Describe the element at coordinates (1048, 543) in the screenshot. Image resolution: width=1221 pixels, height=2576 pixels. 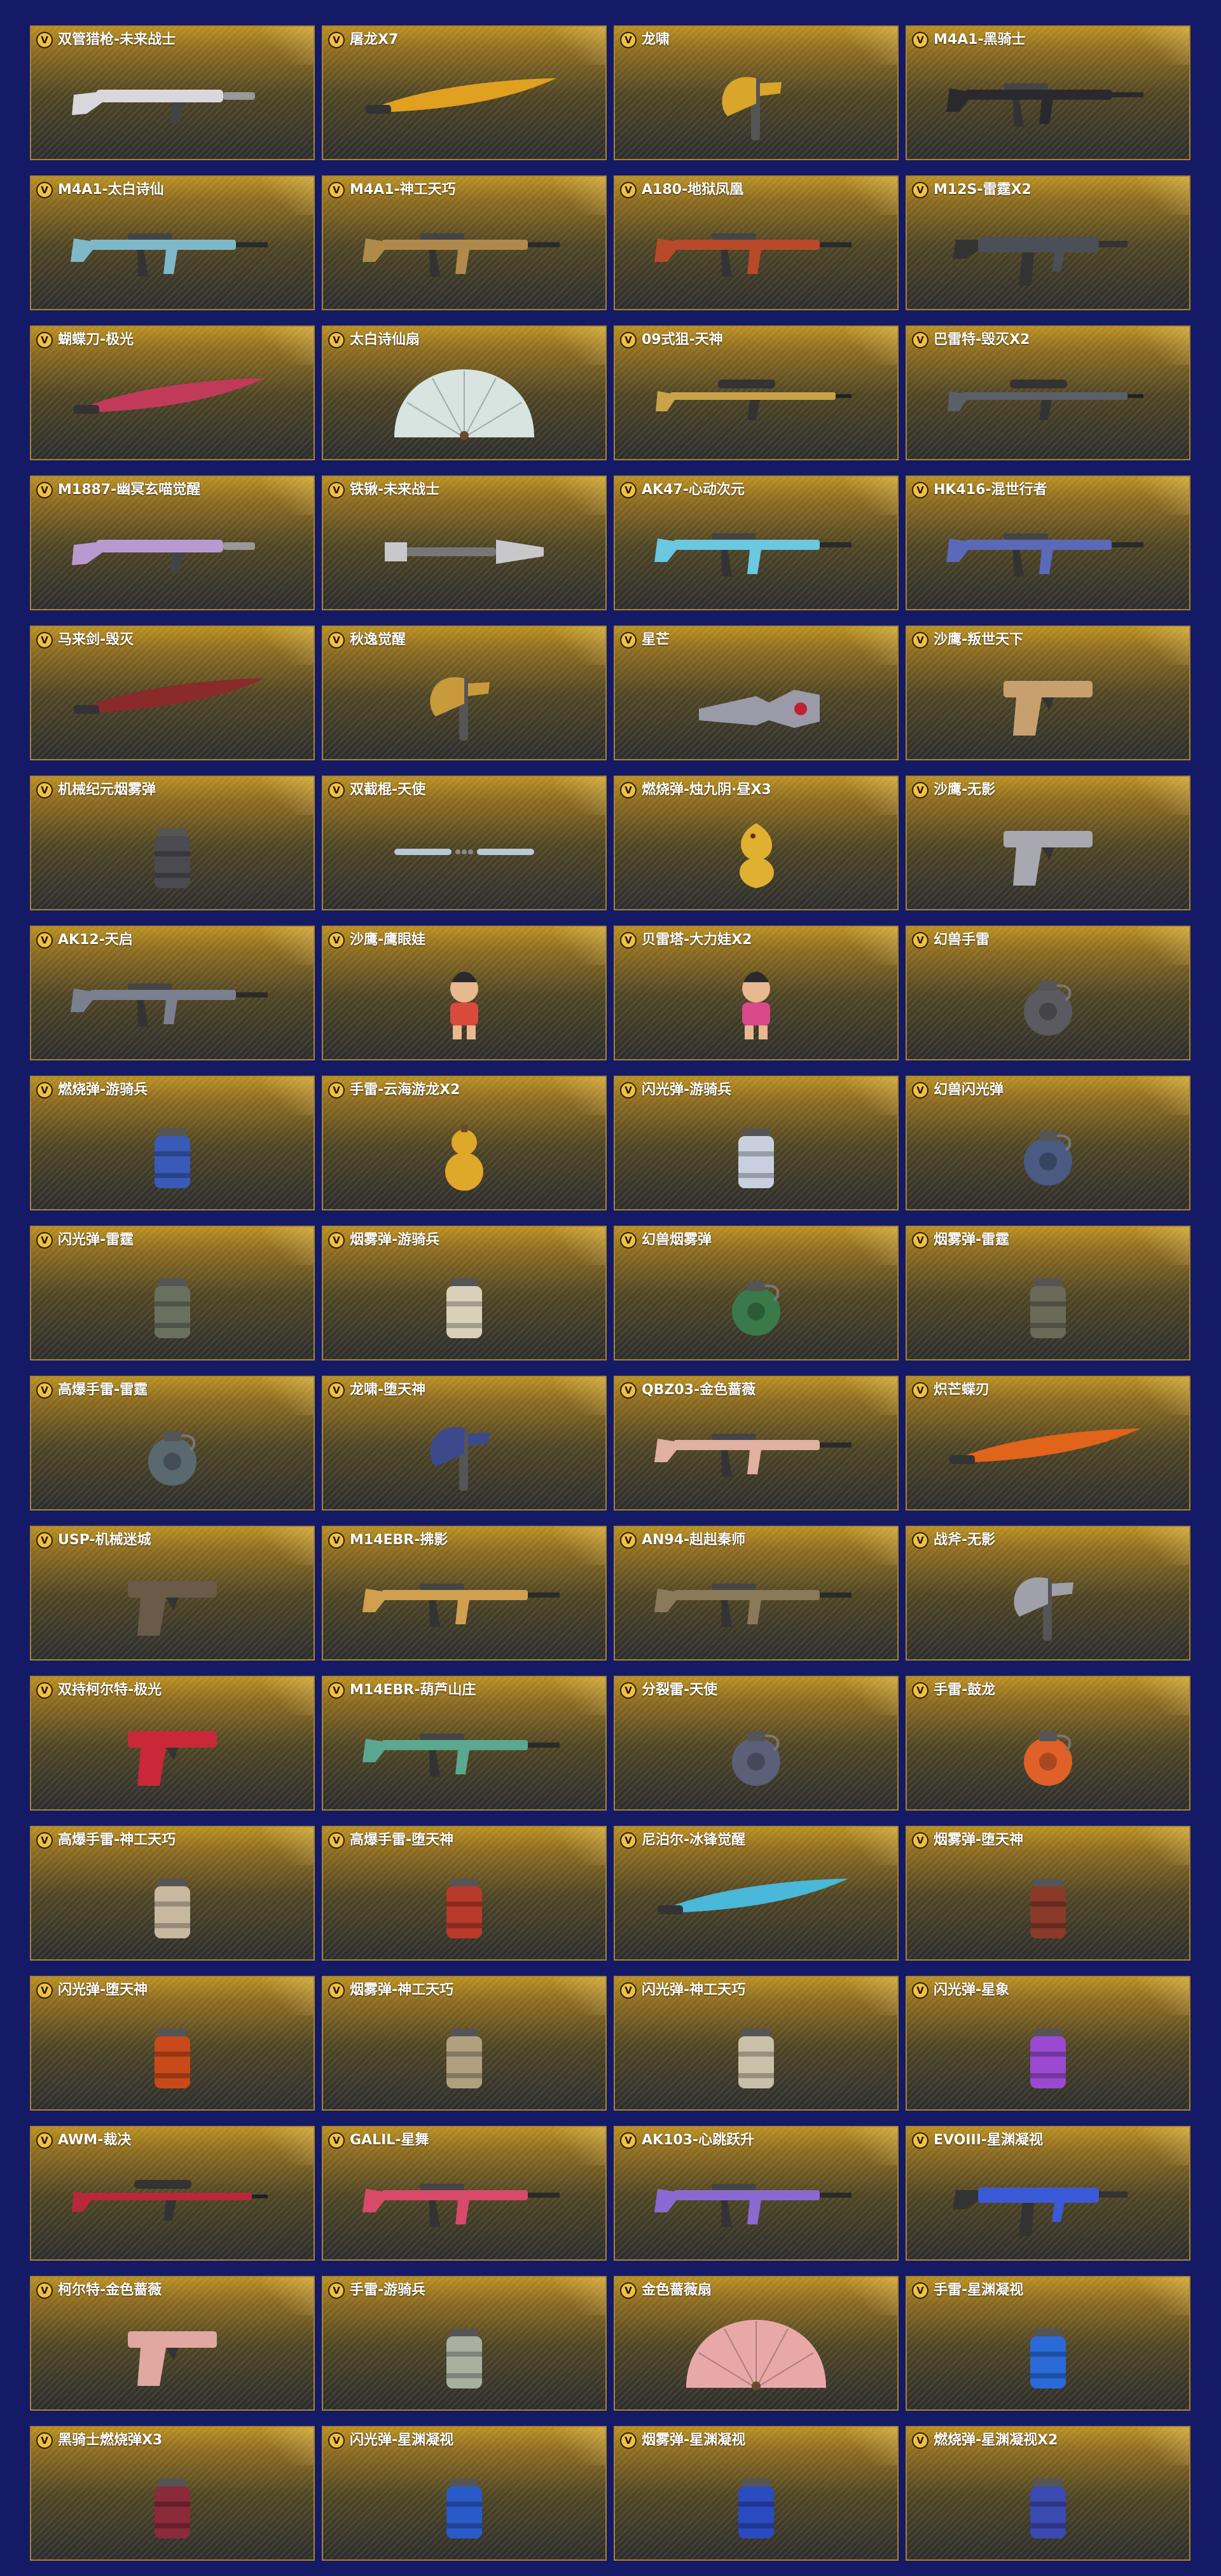
I see `item-card: V HK416-混世行者` at that location.